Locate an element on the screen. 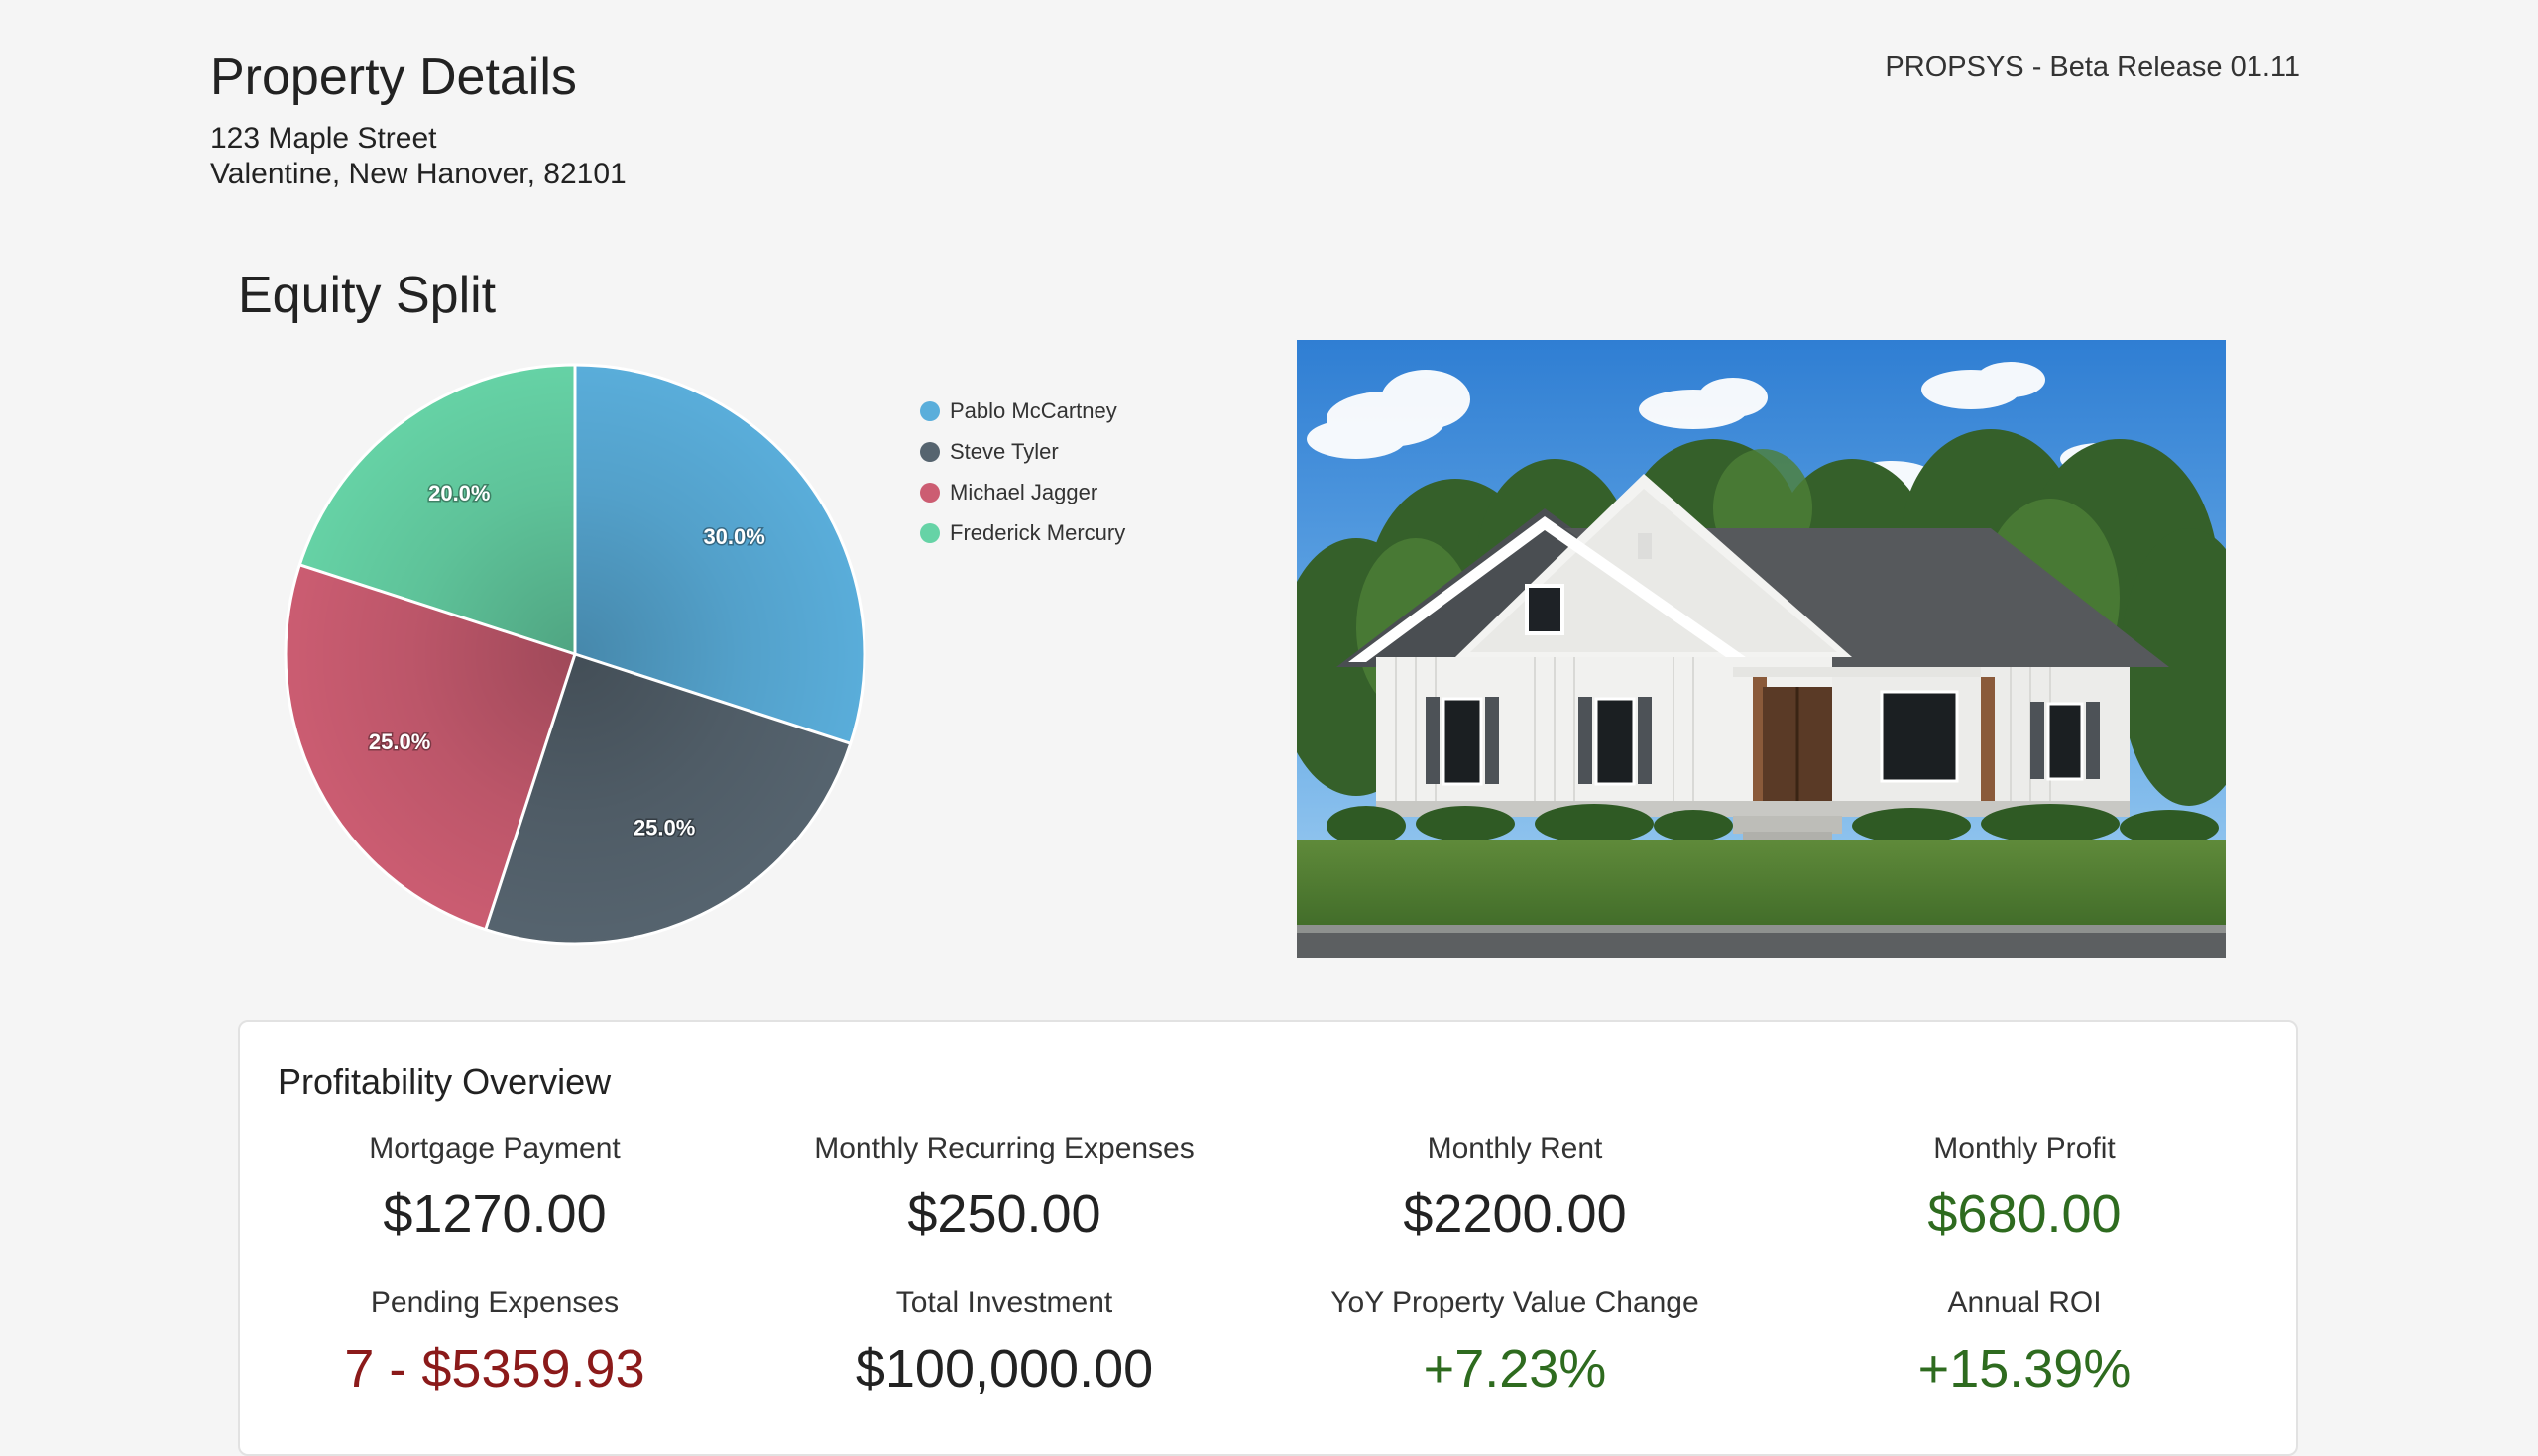 This screenshot has width=2538, height=1456. legend-item: Michael Jagger is located at coordinates (1022, 492).